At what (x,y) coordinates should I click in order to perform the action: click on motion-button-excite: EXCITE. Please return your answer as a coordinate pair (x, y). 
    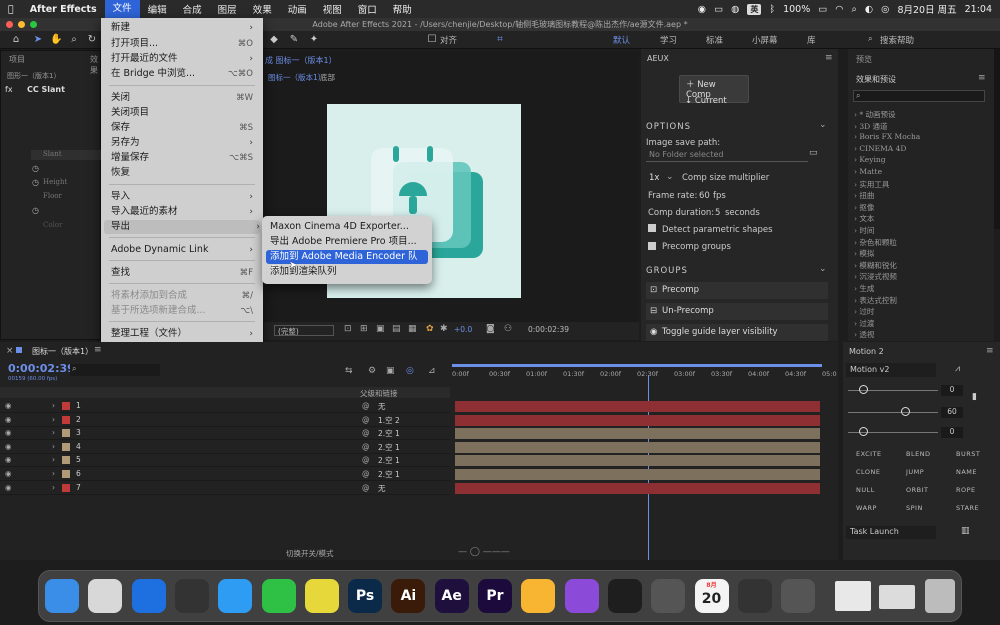
    Looking at the image, I should click on (869, 454).